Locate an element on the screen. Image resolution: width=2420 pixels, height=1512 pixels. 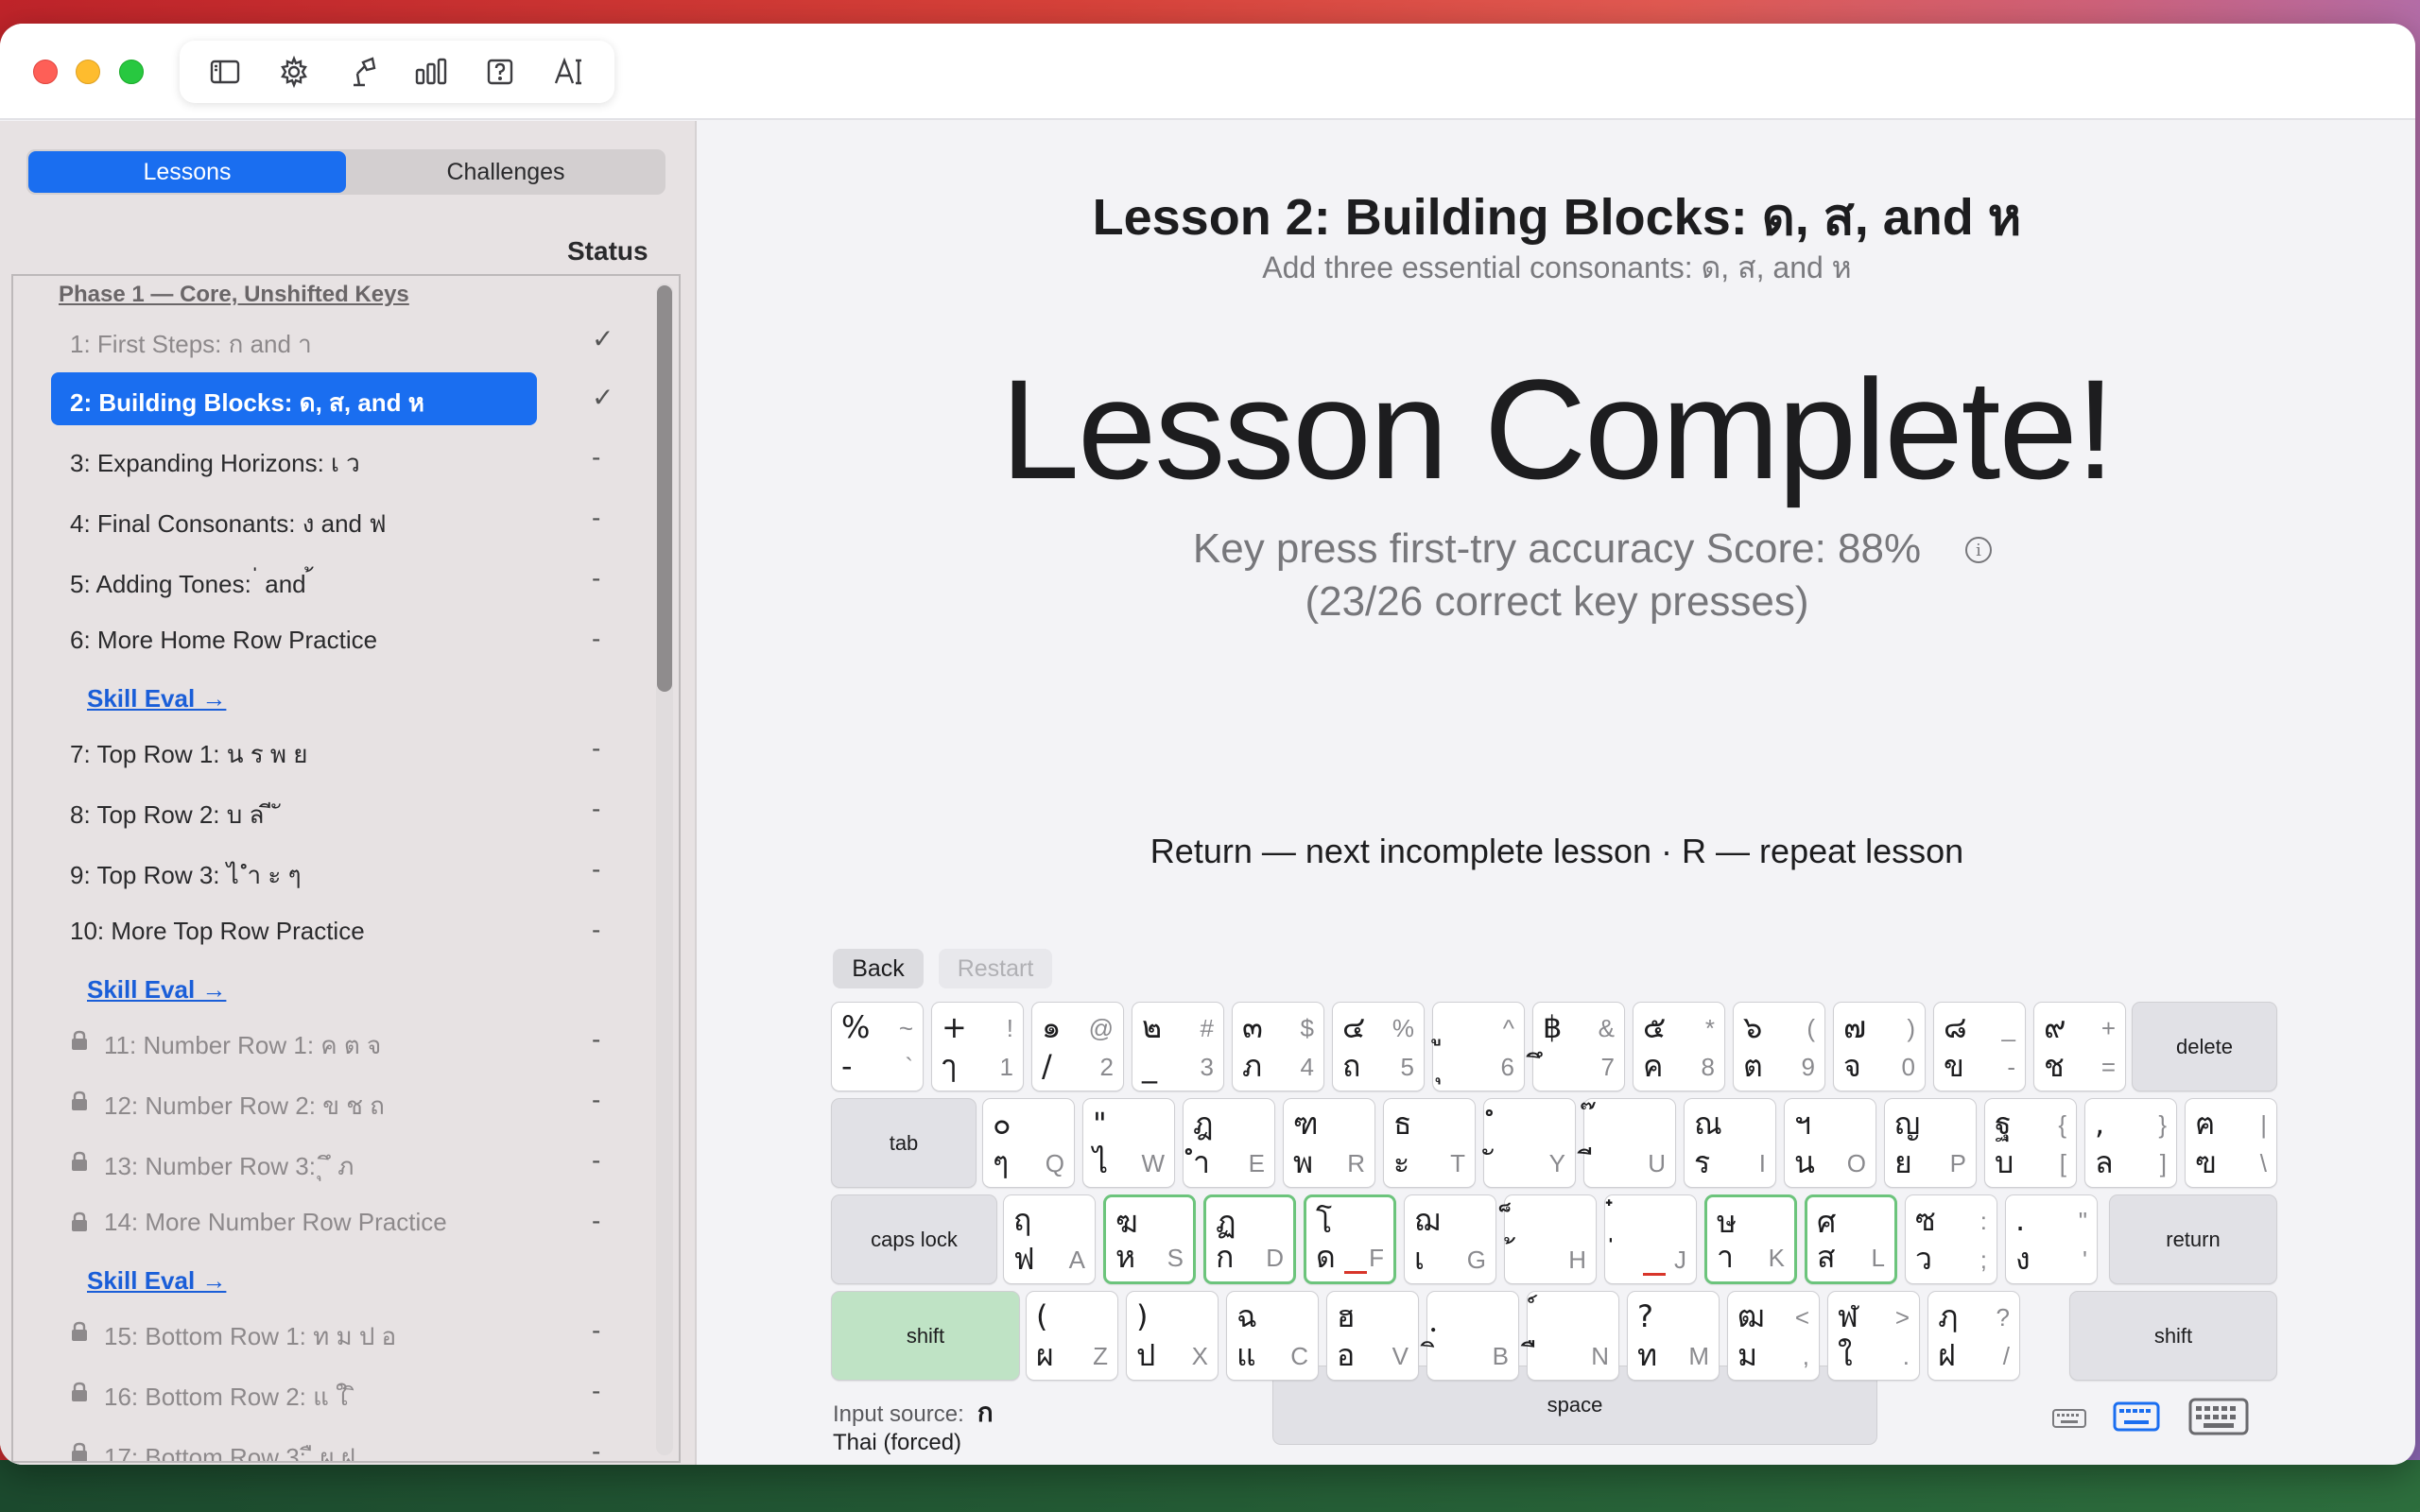
key-t: ธะ T is located at coordinates (1430, 1143).